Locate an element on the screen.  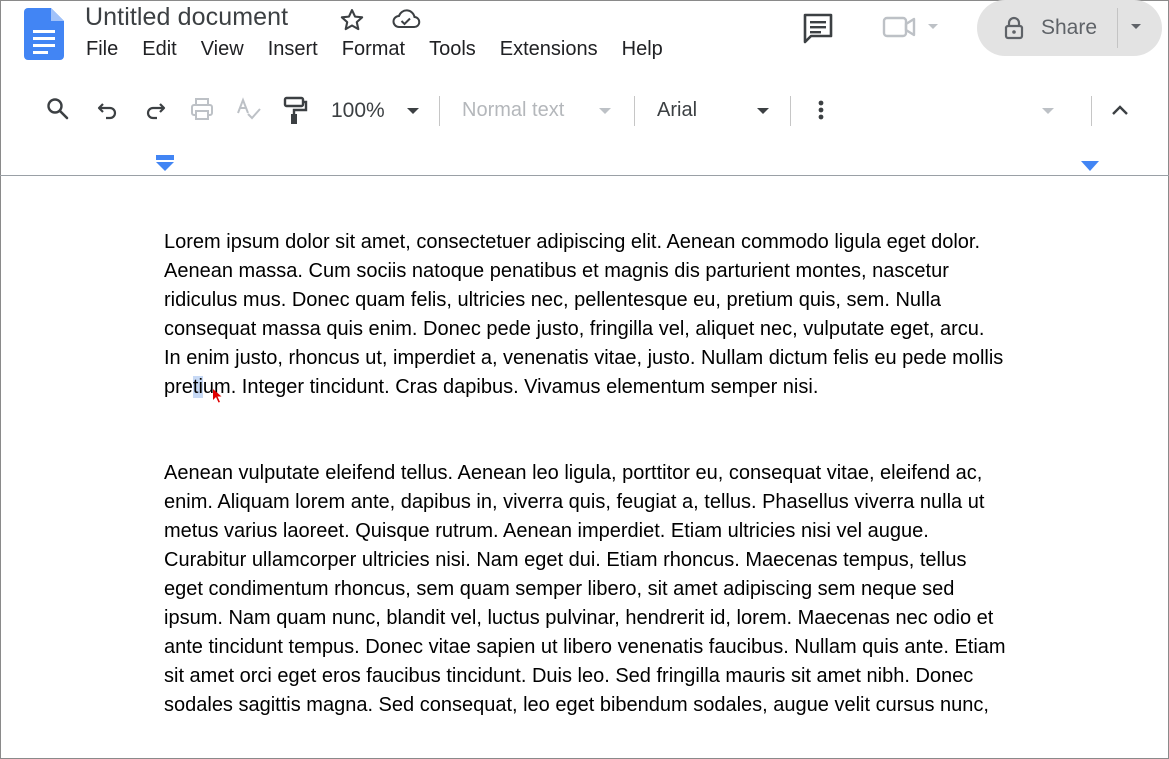
redo-button is located at coordinates (155, 109).